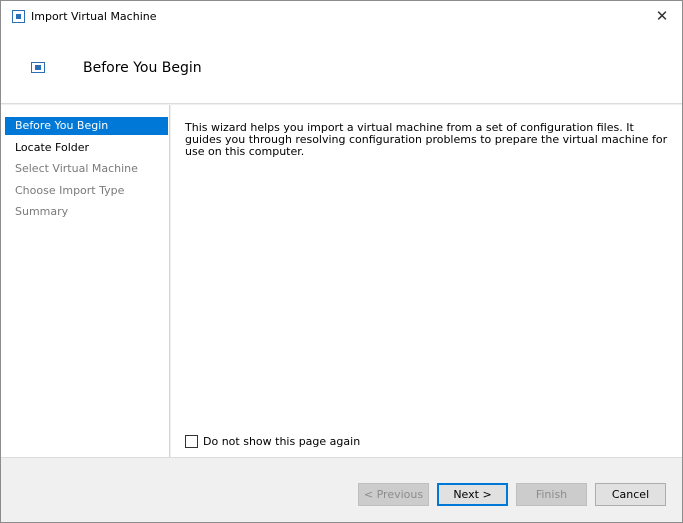 The height and width of the screenshot is (523, 683). What do you see at coordinates (191, 441) in the screenshot?
I see `do-not-show-again-checkbox` at bounding box center [191, 441].